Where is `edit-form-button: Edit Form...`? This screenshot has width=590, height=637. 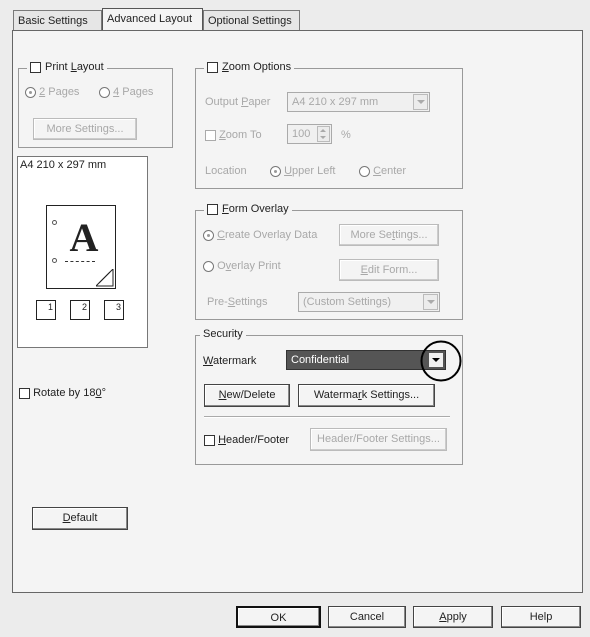 edit-form-button: Edit Form... is located at coordinates (389, 270).